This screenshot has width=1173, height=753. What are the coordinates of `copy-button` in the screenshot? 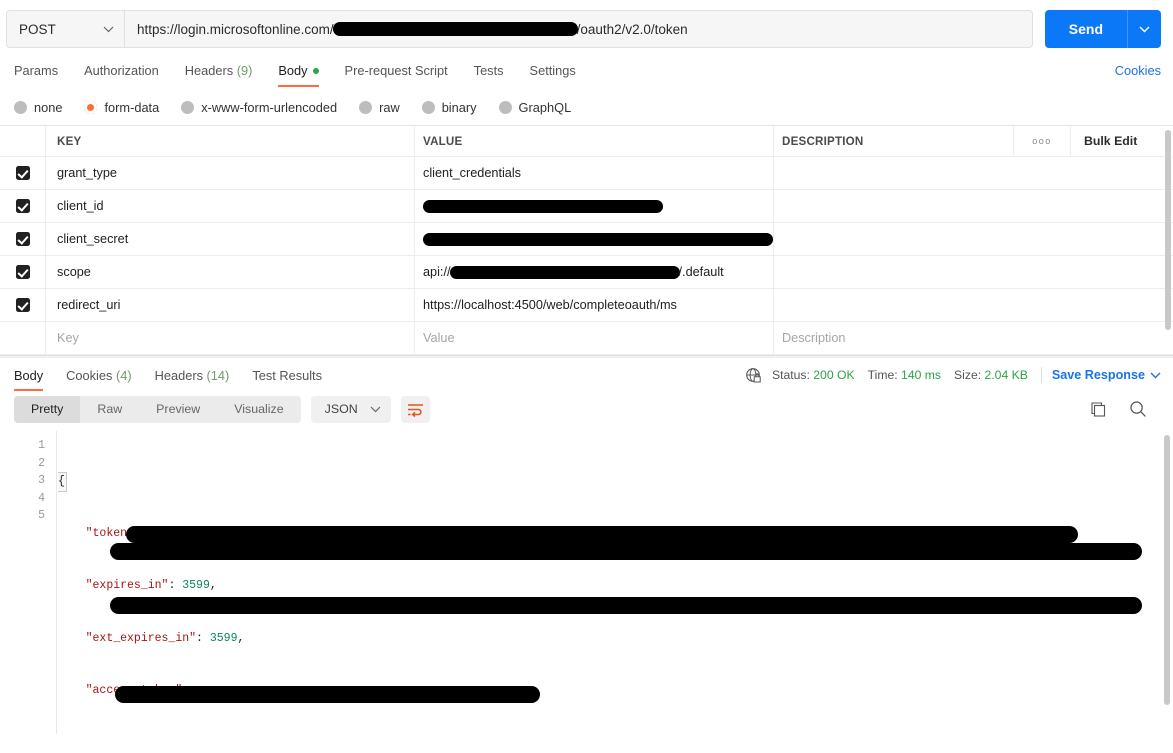 It's located at (1098, 409).